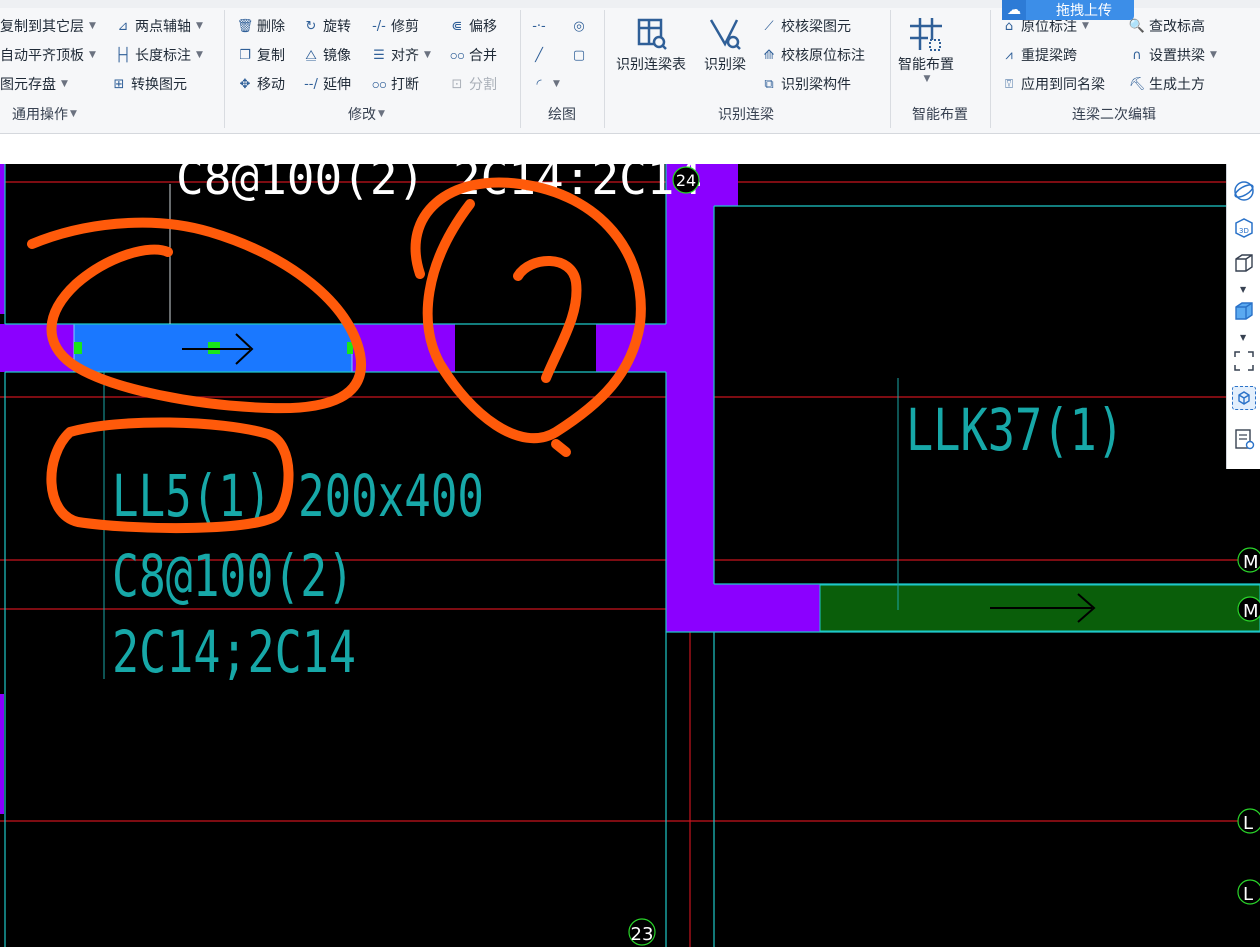  I want to click on display-mode-icon, so click(1244, 311).